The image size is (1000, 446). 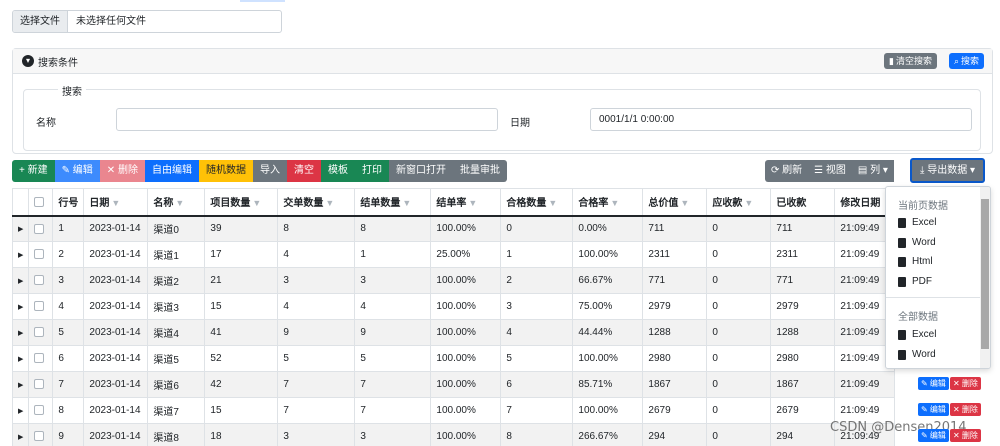 What do you see at coordinates (803, 202) in the screenshot?
I see `column-header: 已收款` at bounding box center [803, 202].